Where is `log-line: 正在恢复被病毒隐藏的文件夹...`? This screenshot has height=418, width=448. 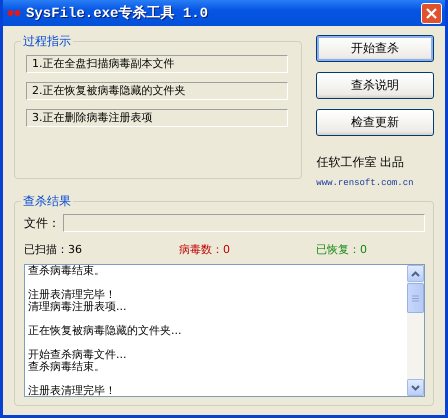
log-line: 正在恢复被病毒隐藏的文件夹... is located at coordinates (105, 331).